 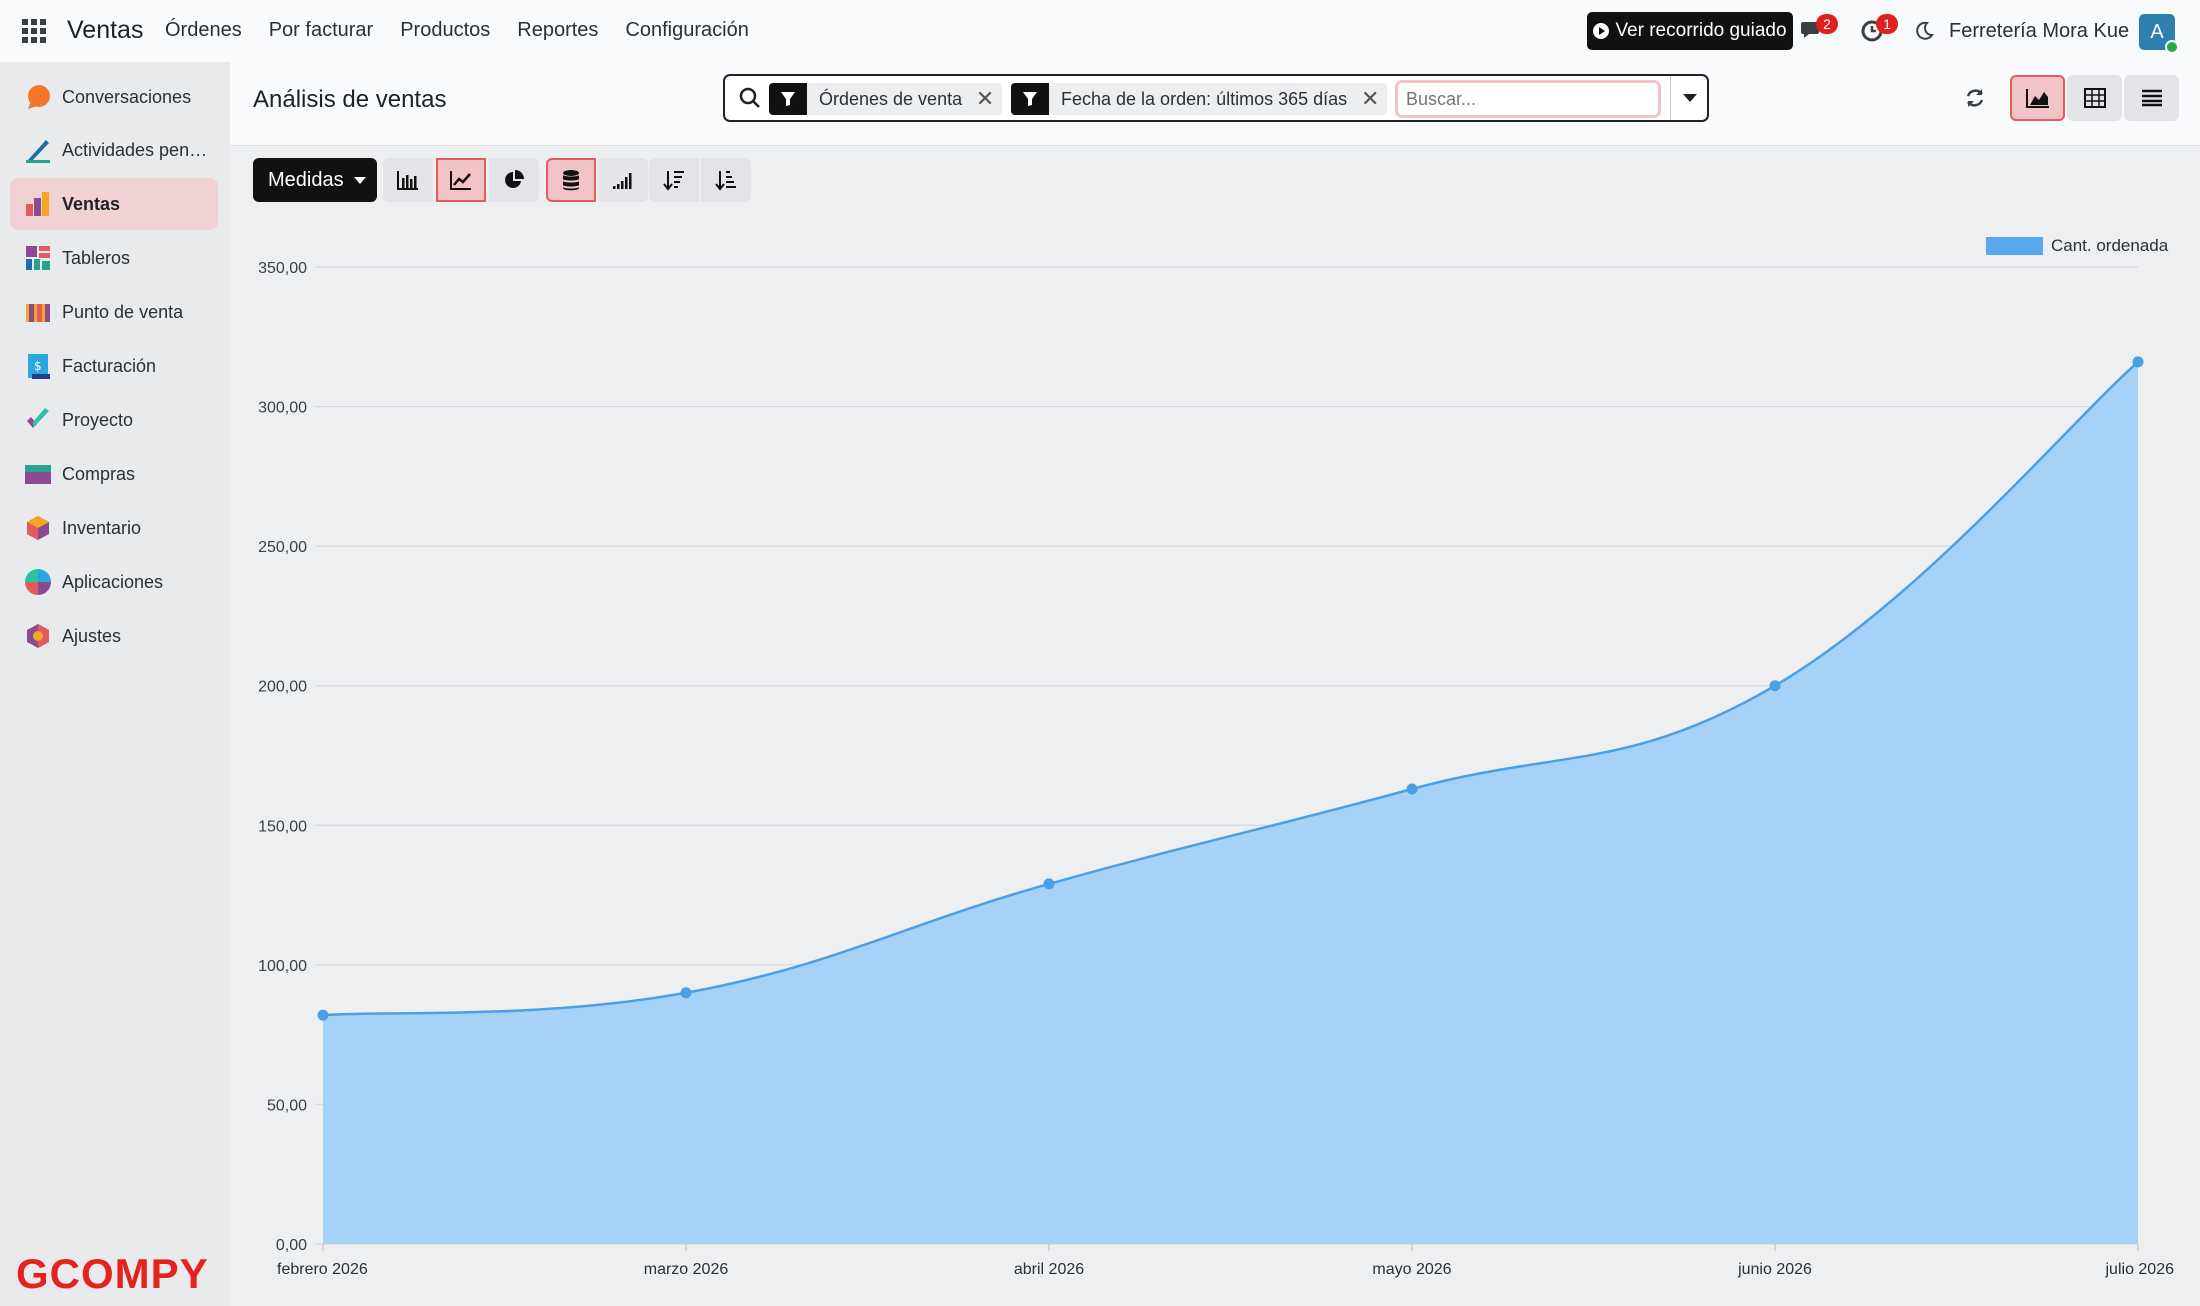 I want to click on menu-por-facturar: Por facturar, so click(x=321, y=30).